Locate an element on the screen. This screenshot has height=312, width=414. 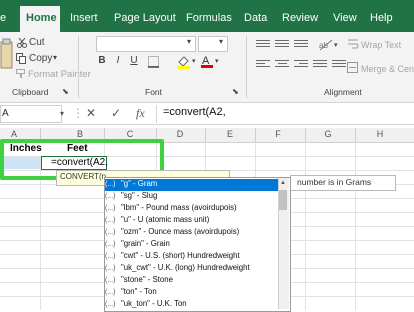
dropdown-item: (...) "ozm" - Ounce mass (avoirdupois) is located at coordinates (192, 233).